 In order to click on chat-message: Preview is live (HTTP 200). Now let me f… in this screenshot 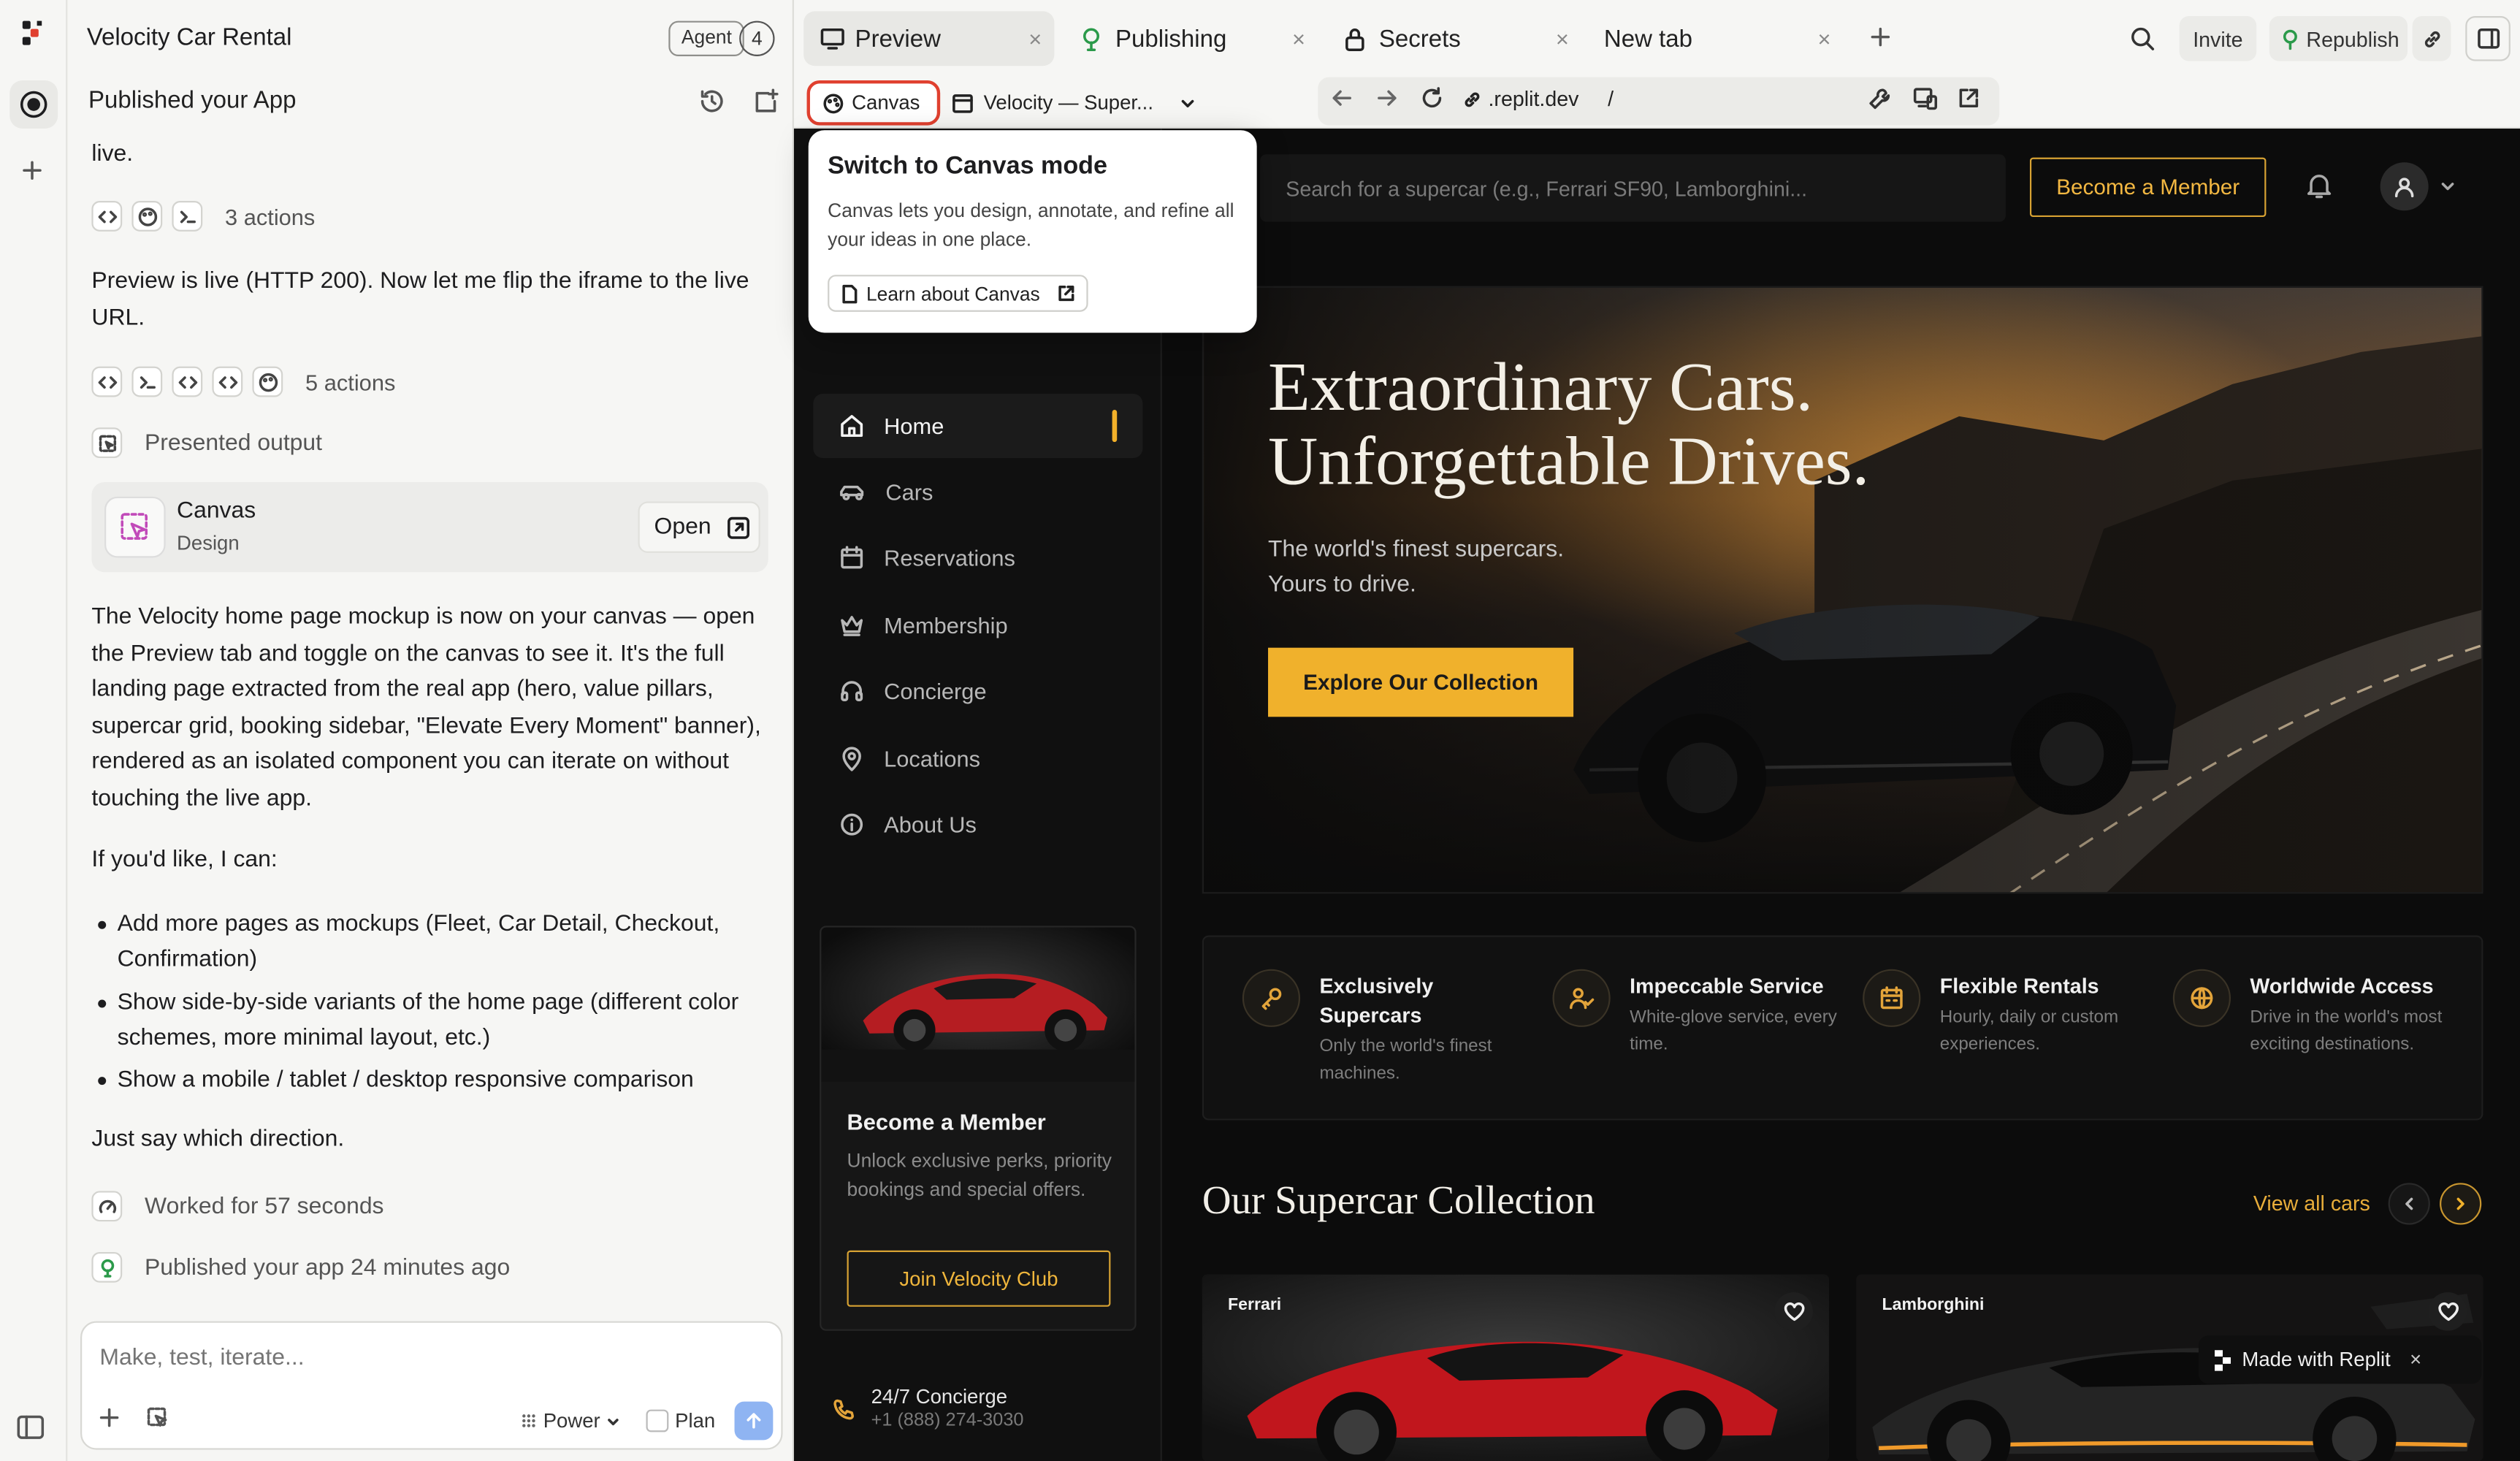, I will do `click(420, 299)`.